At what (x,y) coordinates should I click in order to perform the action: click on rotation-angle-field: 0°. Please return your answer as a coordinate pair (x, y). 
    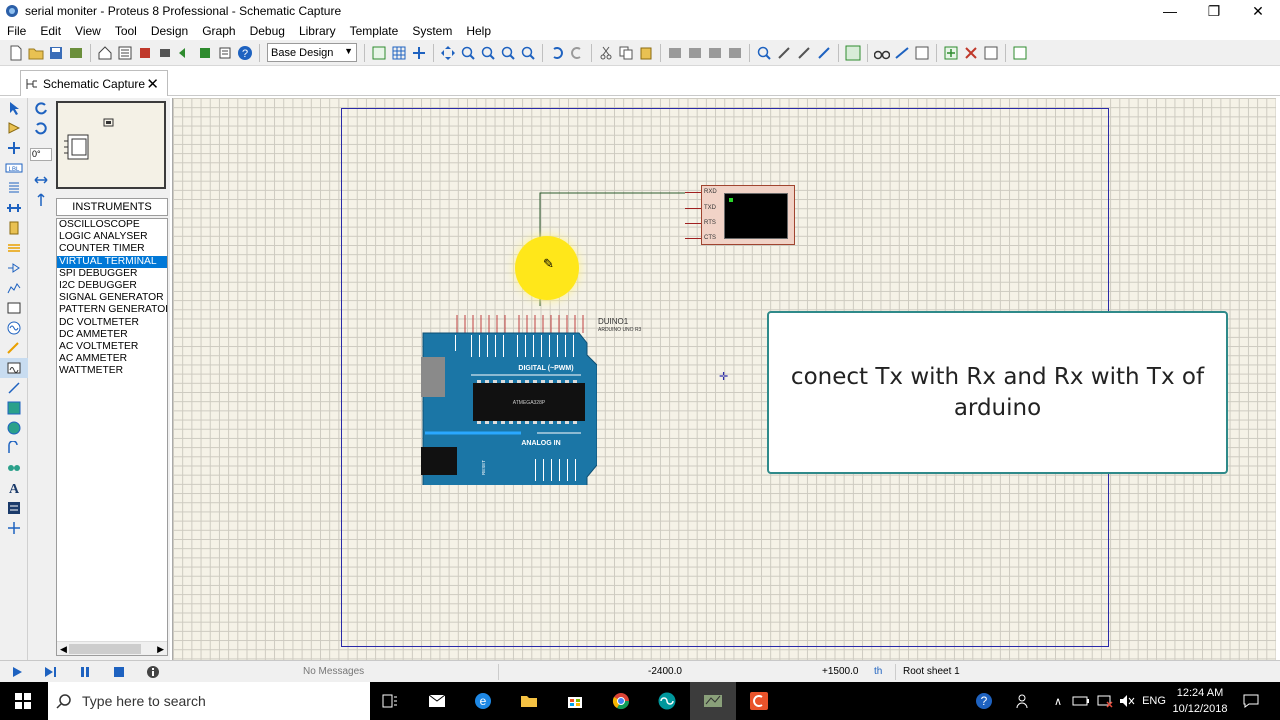
    Looking at the image, I should click on (41, 154).